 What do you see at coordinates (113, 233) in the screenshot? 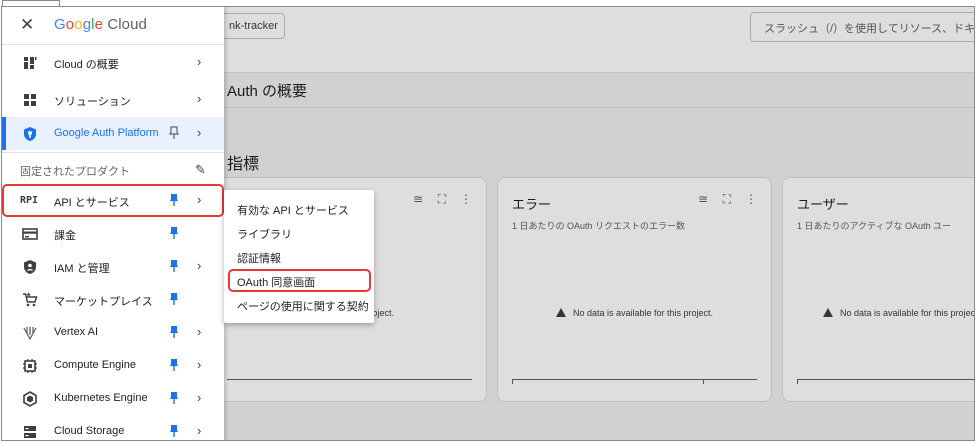
I see `nav-item-billing: 課金` at bounding box center [113, 233].